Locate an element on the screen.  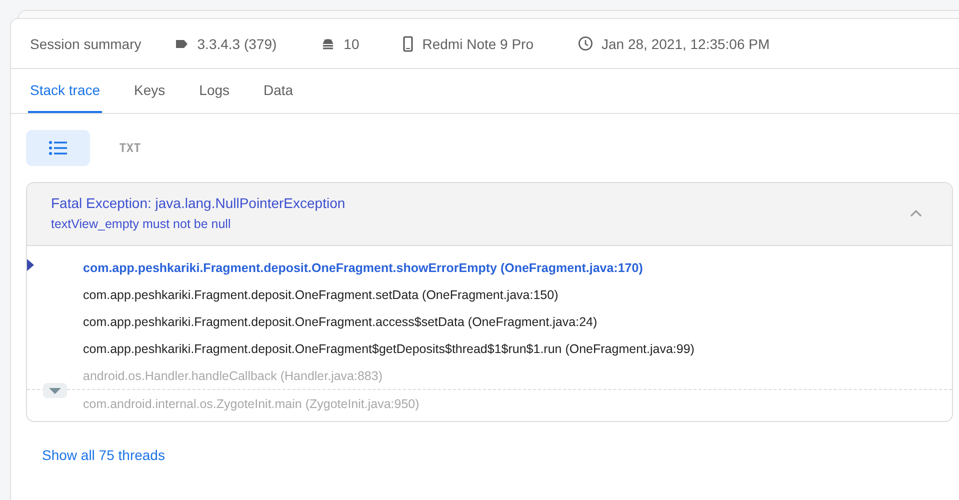
summary-value: 3.3.4.3 (379) is located at coordinates (237, 44).